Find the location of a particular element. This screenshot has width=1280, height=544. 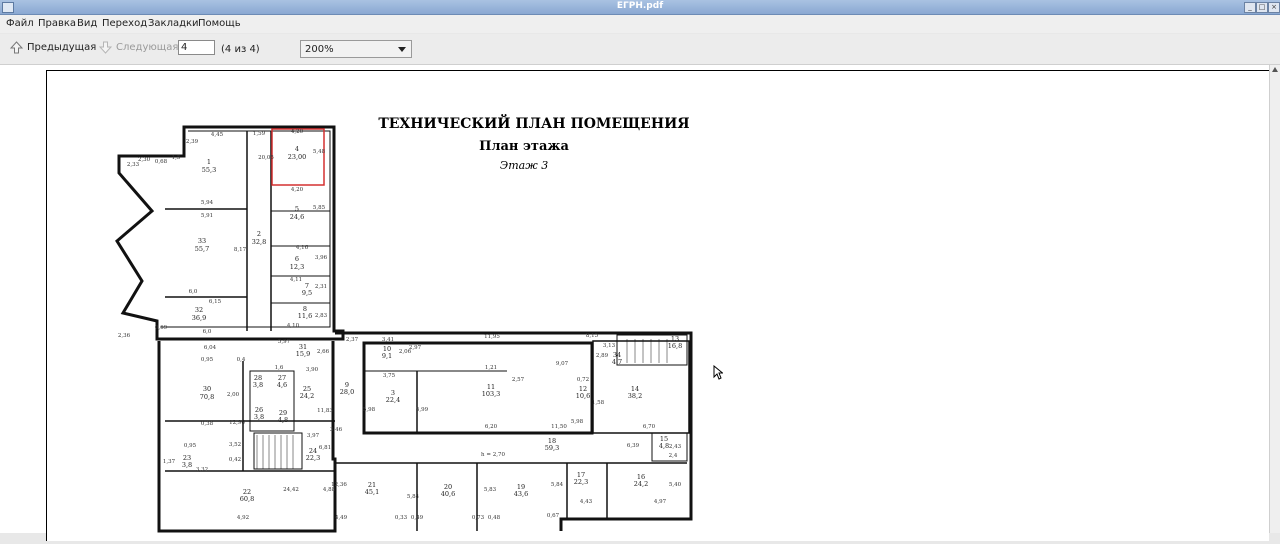

dimension-label: 4,43 is located at coordinates (586, 502).